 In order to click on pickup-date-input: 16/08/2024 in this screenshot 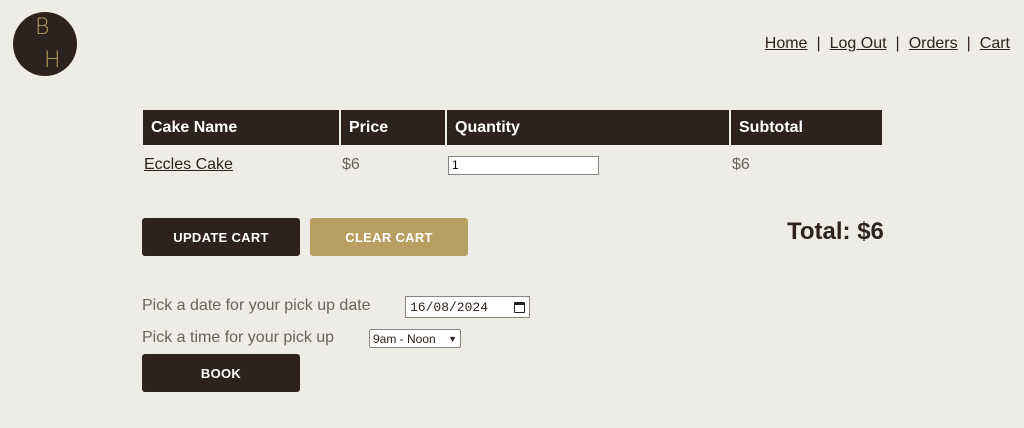, I will do `click(467, 307)`.